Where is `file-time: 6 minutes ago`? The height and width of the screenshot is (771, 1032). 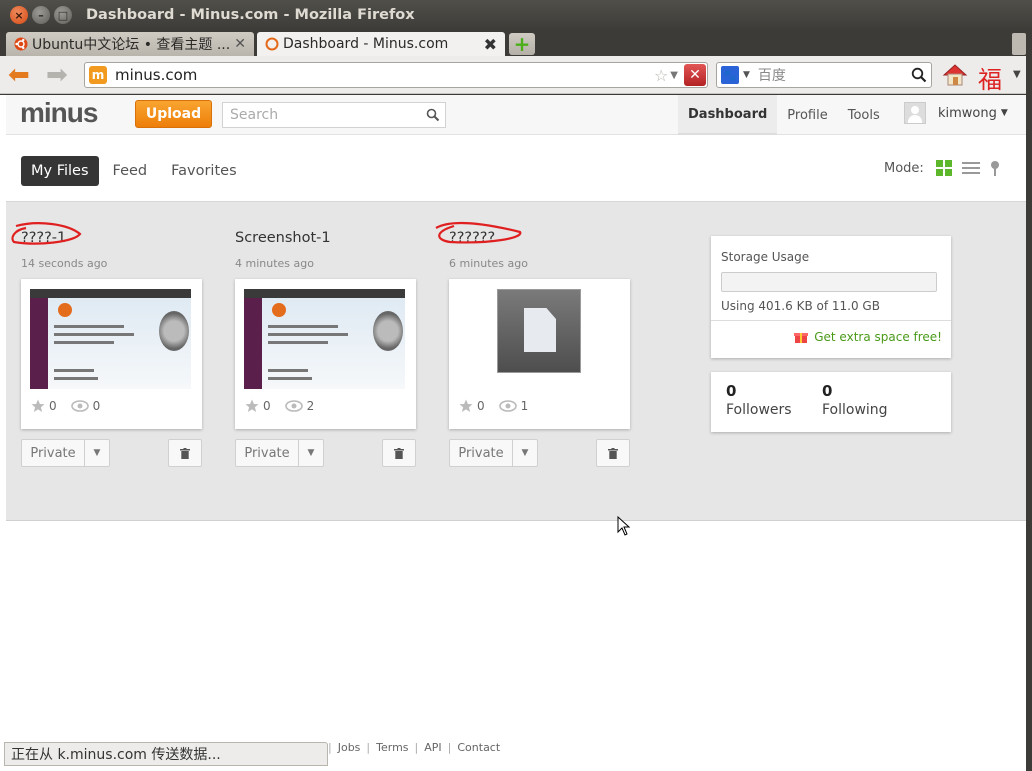 file-time: 6 minutes ago is located at coordinates (488, 263).